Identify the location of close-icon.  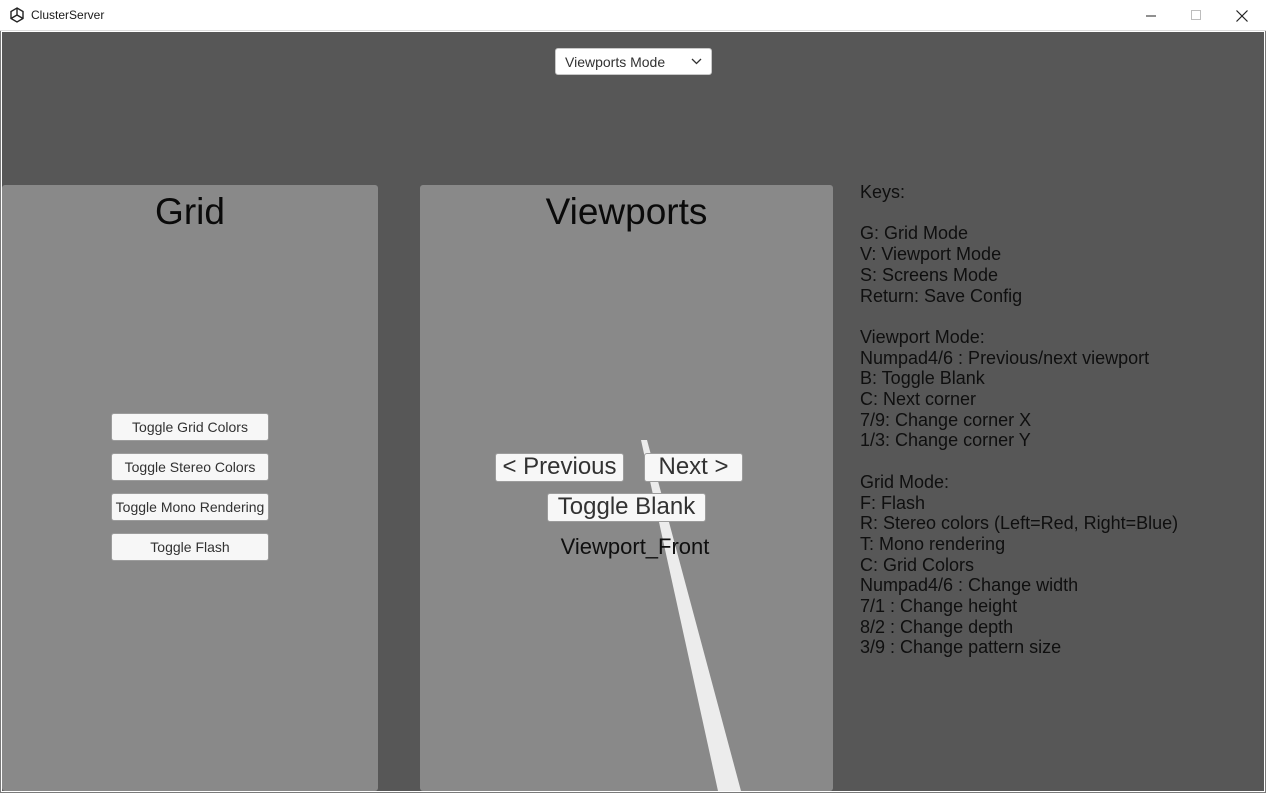
(1242, 15).